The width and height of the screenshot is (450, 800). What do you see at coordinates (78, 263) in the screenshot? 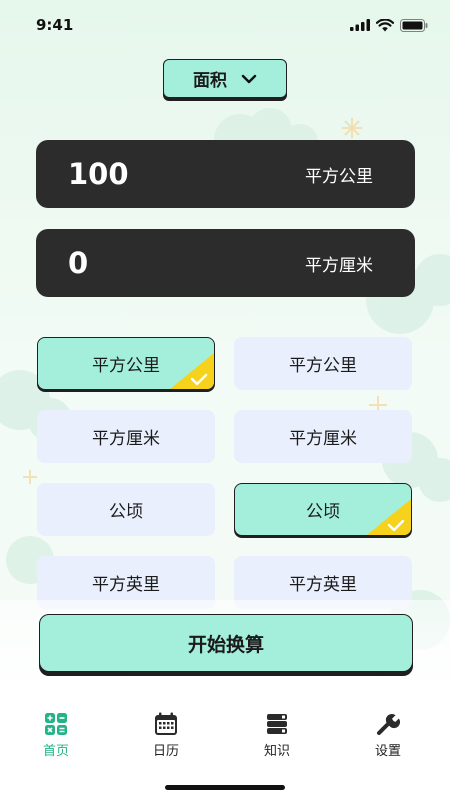
I see `output-value: 0` at bounding box center [78, 263].